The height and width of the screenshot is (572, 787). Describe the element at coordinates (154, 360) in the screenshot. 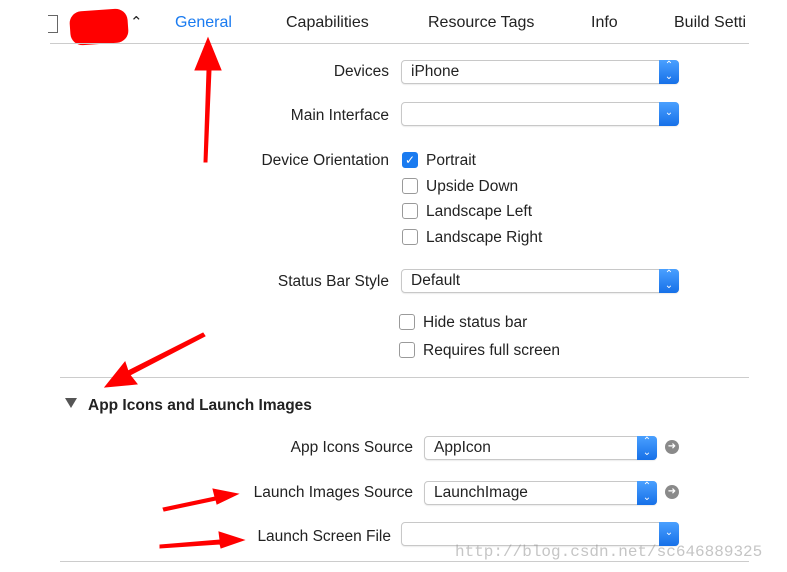

I see `arrow-to-section` at that location.